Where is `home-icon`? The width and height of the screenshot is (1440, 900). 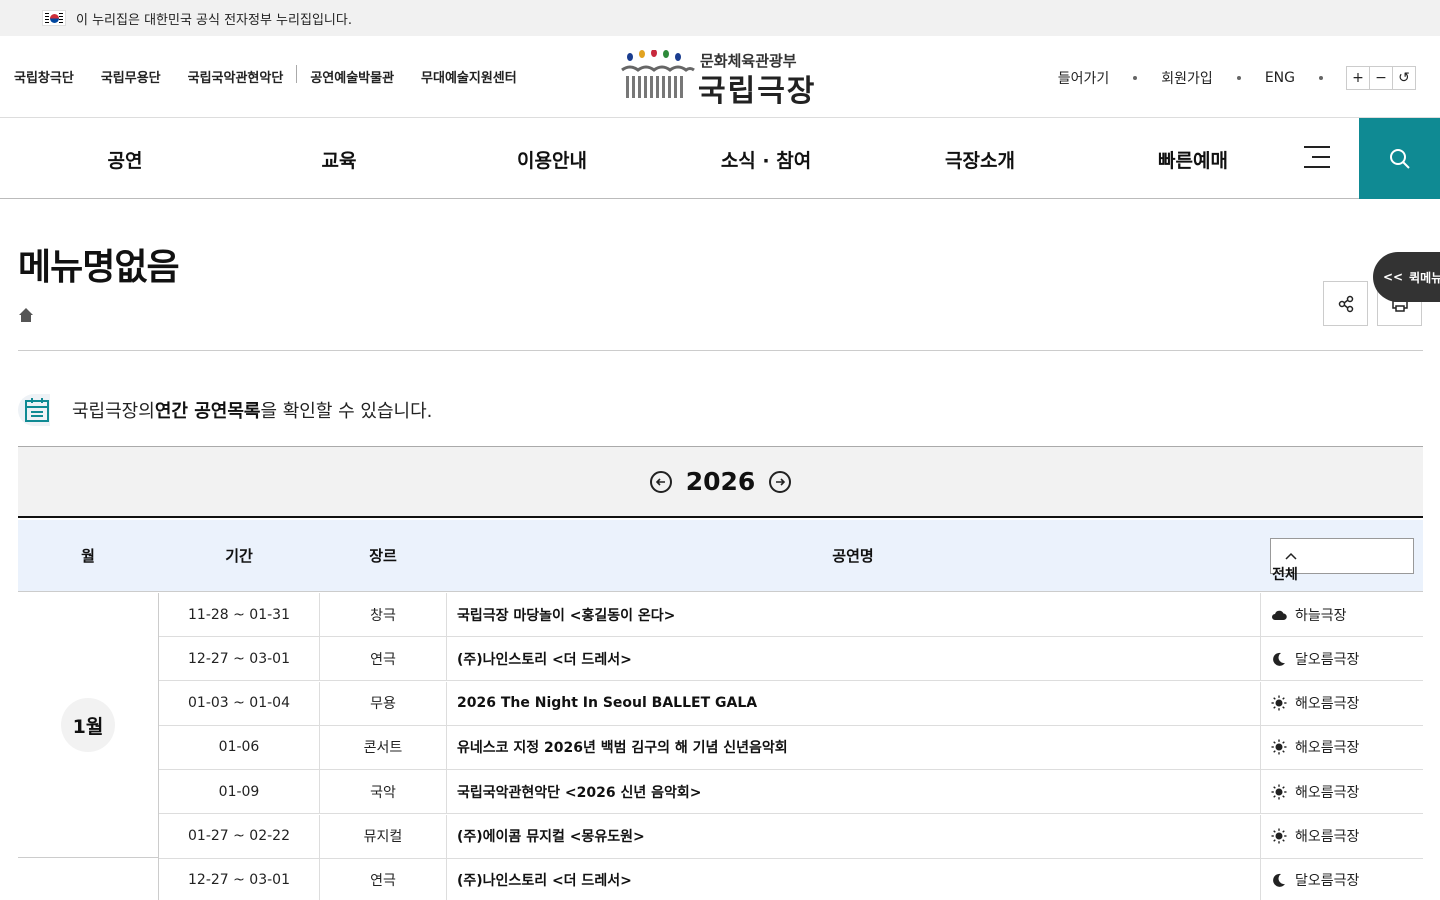 home-icon is located at coordinates (26, 315).